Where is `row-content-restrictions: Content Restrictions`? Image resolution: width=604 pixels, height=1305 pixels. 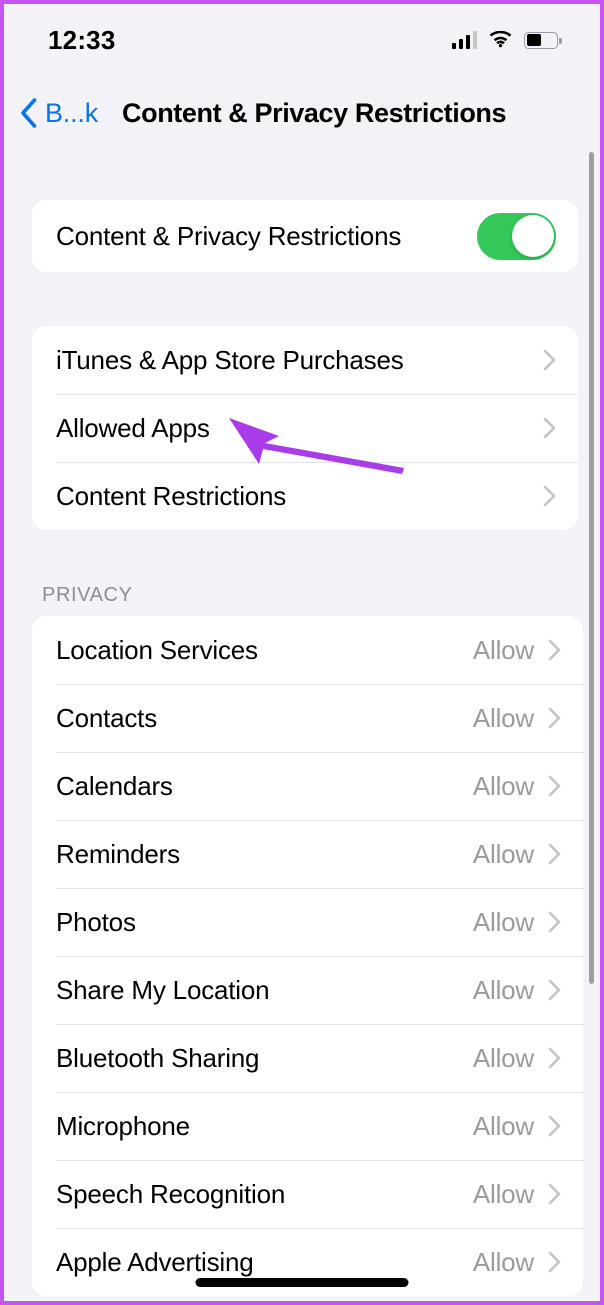
row-content-restrictions: Content Restrictions is located at coordinates (305, 496).